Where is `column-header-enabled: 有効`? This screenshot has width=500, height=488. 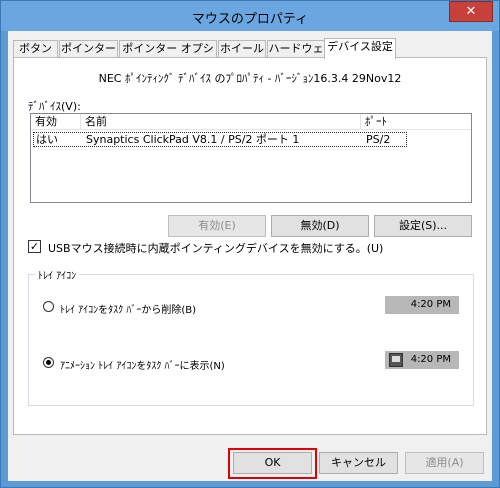 column-header-enabled: 有効 is located at coordinates (56, 122).